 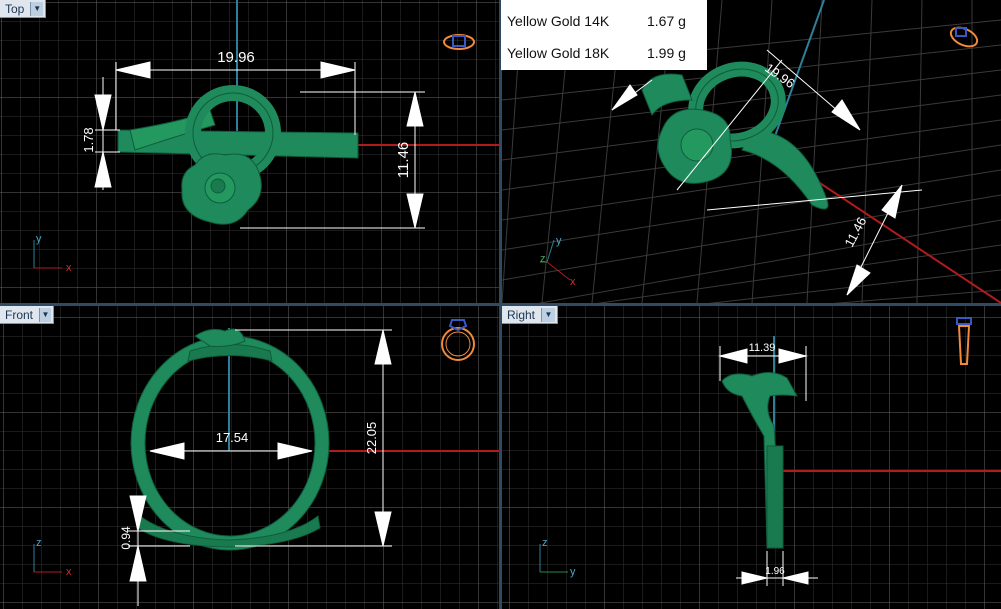 I want to click on dim-top-thickness: 1.78, so click(x=88, y=139).